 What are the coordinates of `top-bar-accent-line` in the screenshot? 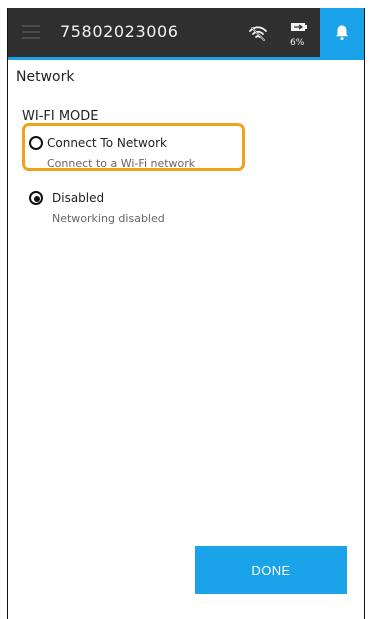 It's located at (186, 58).